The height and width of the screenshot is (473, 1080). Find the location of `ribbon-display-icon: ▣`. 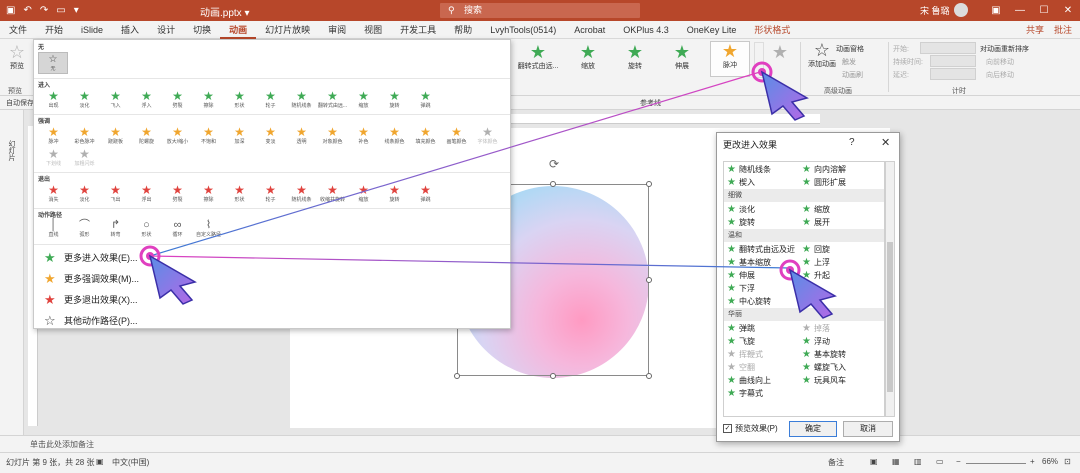

ribbon-display-icon: ▣ is located at coordinates (996, 10).